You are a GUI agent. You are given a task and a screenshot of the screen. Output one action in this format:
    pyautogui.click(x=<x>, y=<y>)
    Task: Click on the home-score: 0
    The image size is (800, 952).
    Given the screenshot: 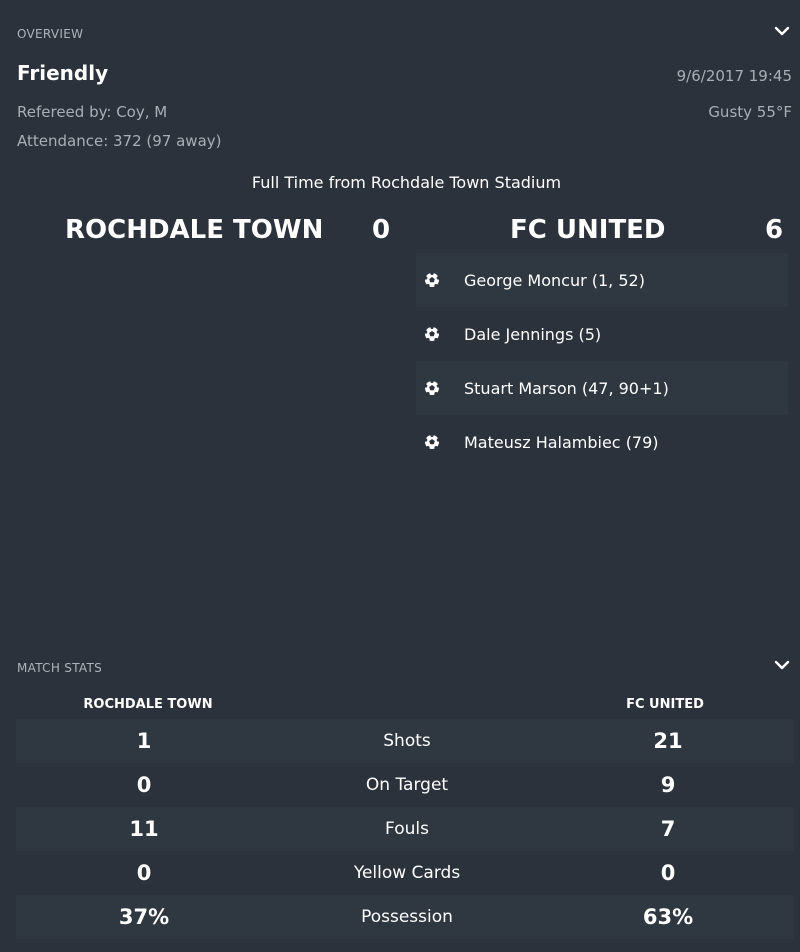 What is the action you would take?
    pyautogui.click(x=381, y=230)
    